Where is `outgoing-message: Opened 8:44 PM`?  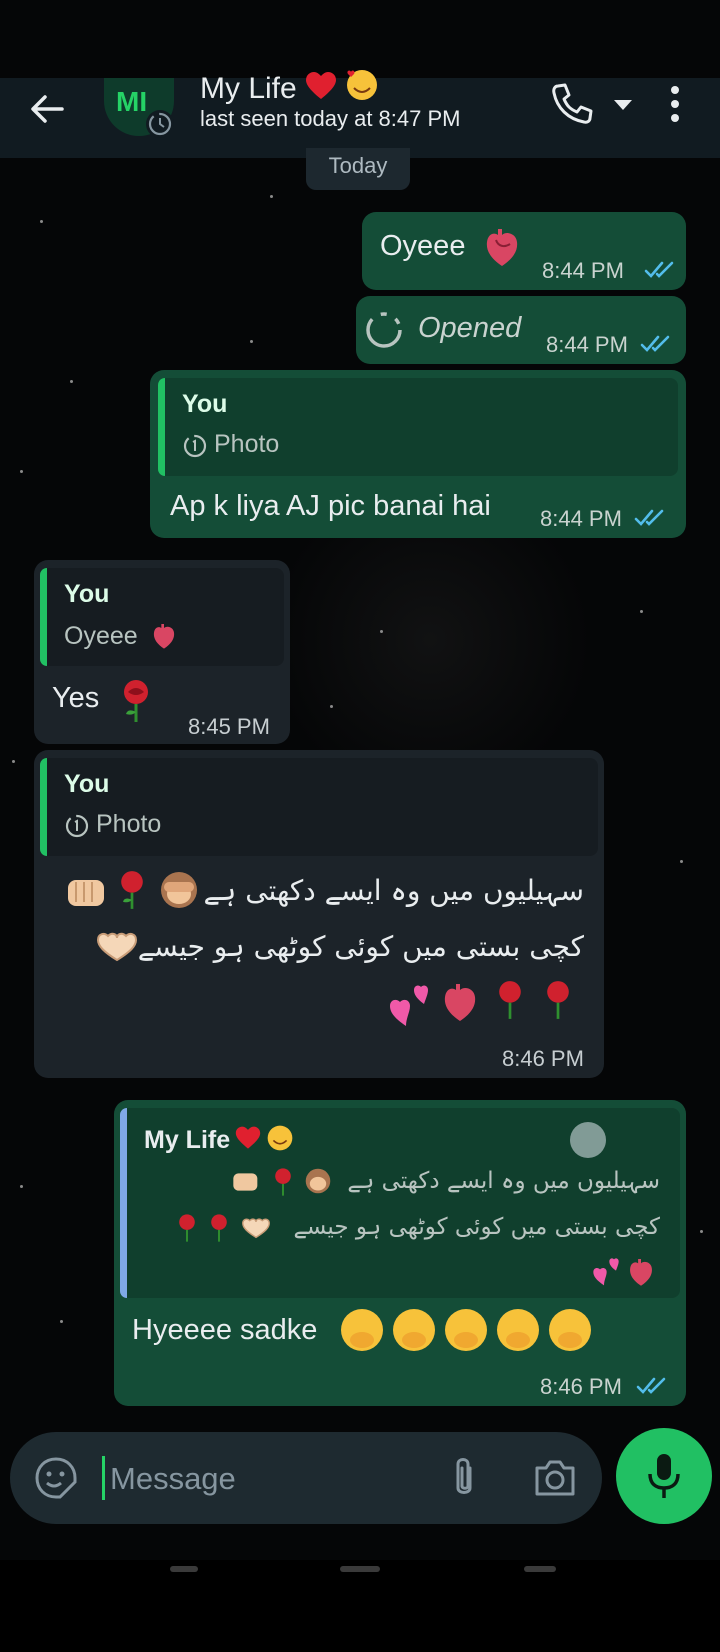 outgoing-message: Opened 8:44 PM is located at coordinates (521, 330).